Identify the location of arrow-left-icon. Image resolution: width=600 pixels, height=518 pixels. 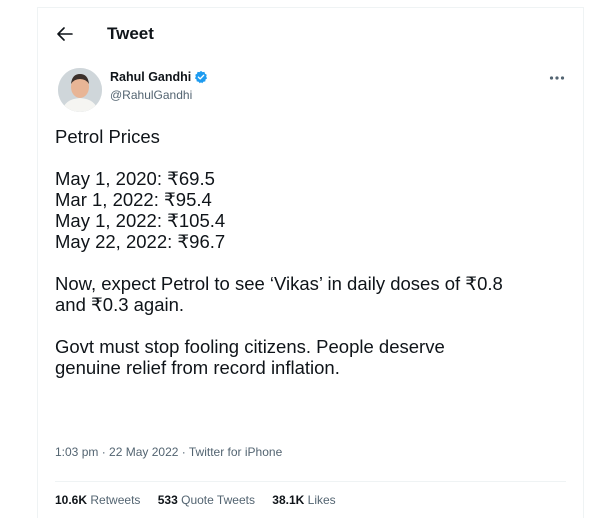
(65, 34).